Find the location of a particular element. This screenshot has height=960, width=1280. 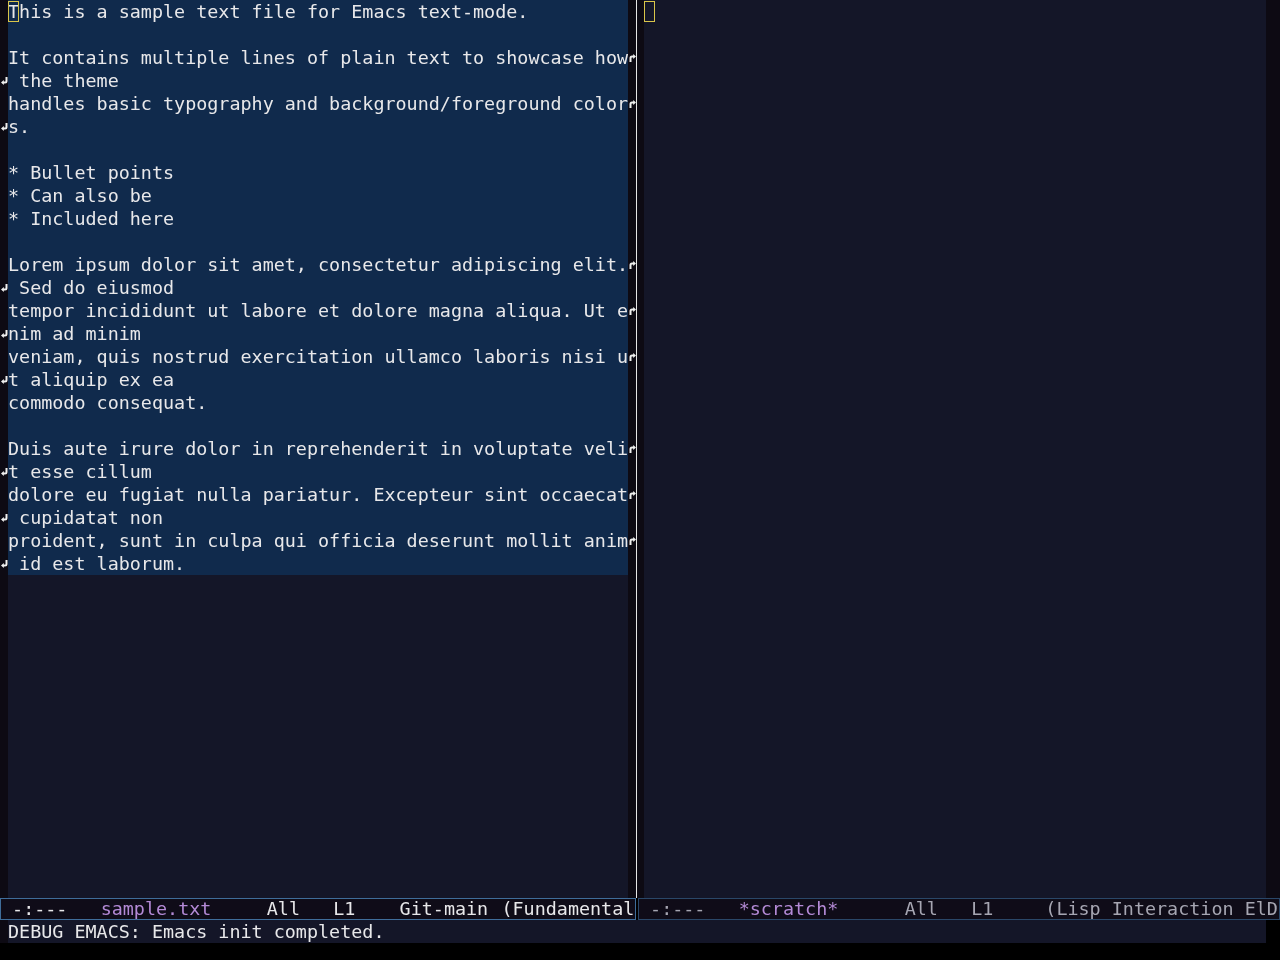

git-branch: Git-main is located at coordinates (444, 909).